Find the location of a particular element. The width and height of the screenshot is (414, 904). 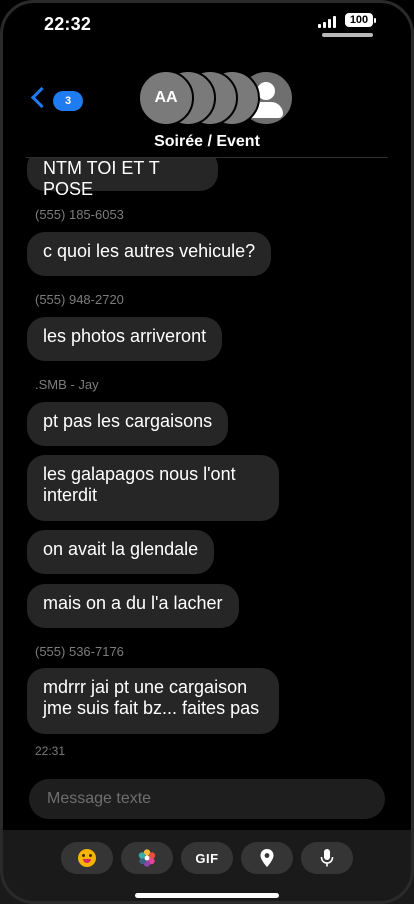

message-bubble: c quoi les autres vehicule? is located at coordinates (149, 254).